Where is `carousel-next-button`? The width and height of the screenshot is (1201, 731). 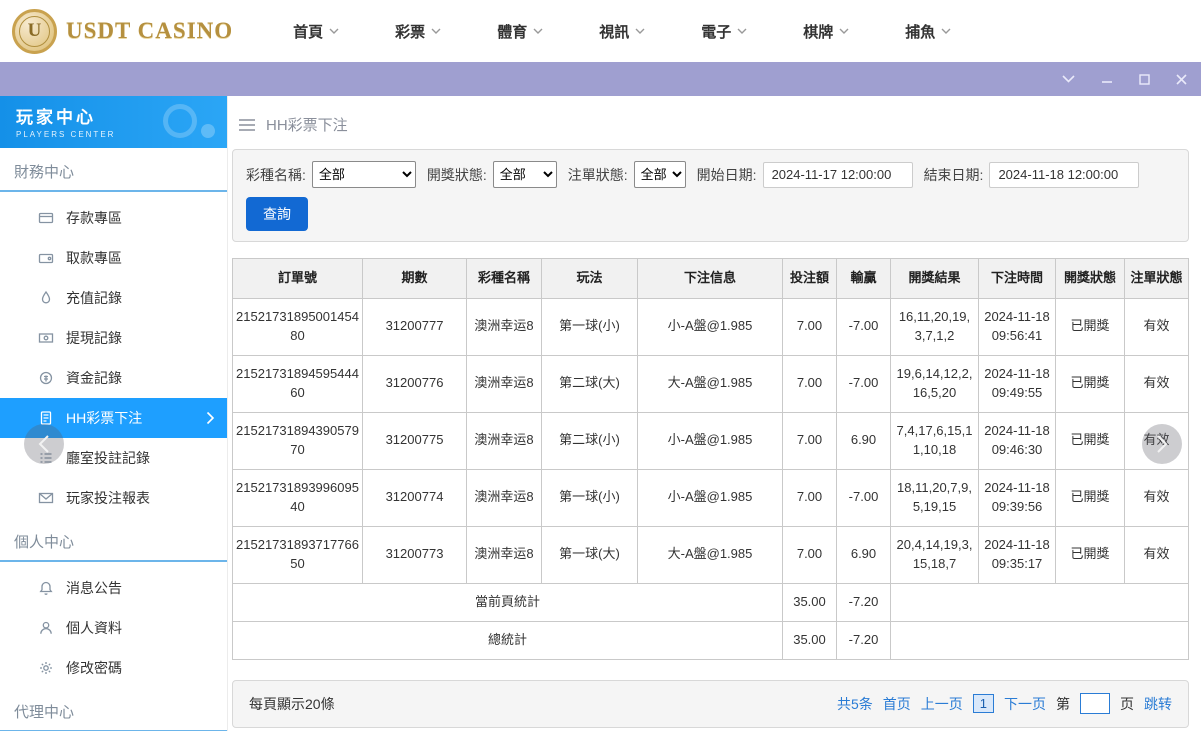 carousel-next-button is located at coordinates (1162, 444).